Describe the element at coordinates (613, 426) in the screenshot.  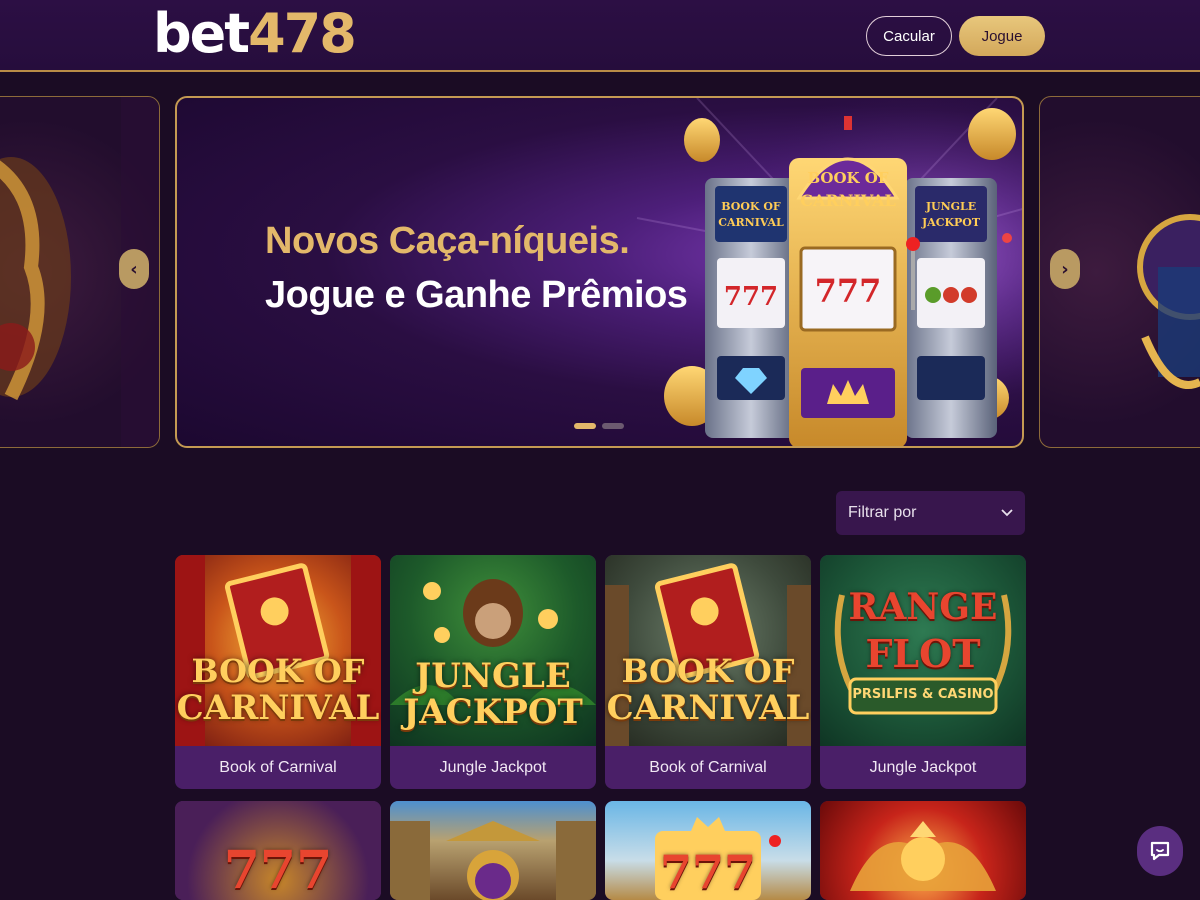
I see `carousel-dot` at that location.